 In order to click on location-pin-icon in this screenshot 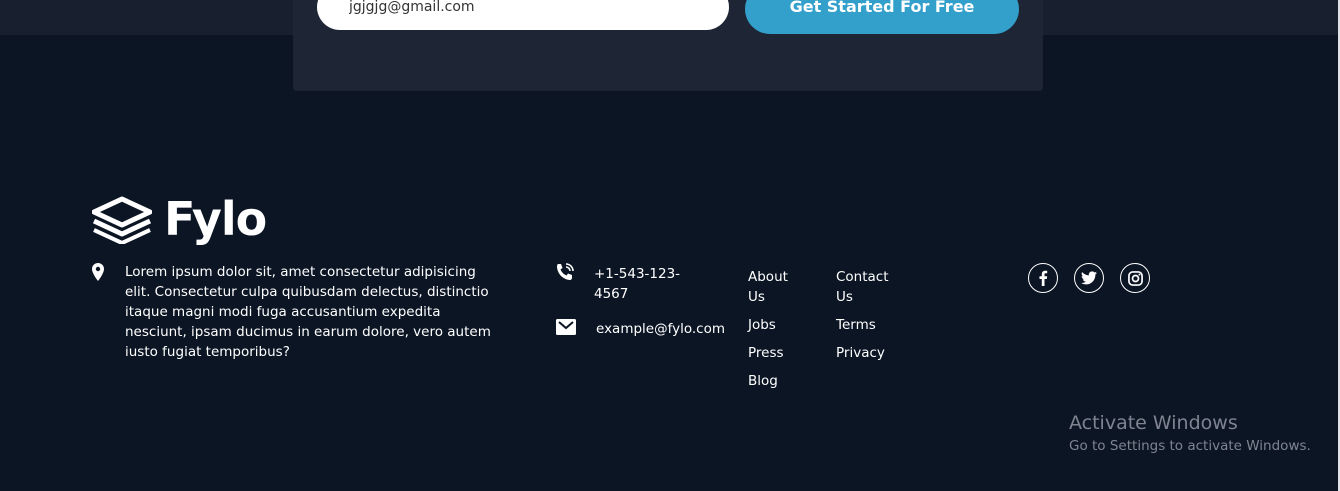, I will do `click(98, 272)`.